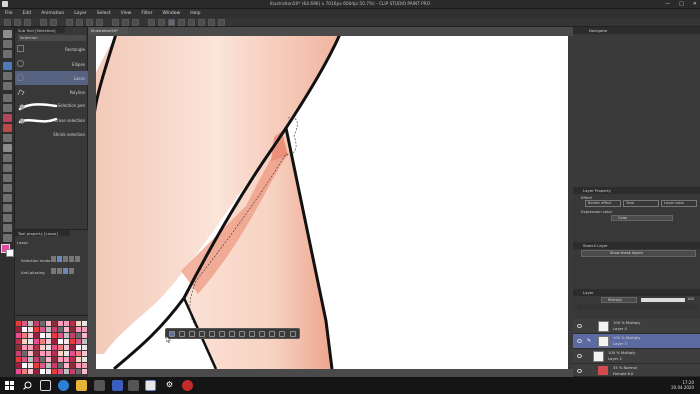 Image resolution: width=700 pixels, height=394 pixels. Describe the element at coordinates (99, 385) in the screenshot. I see `store-icon` at that location.